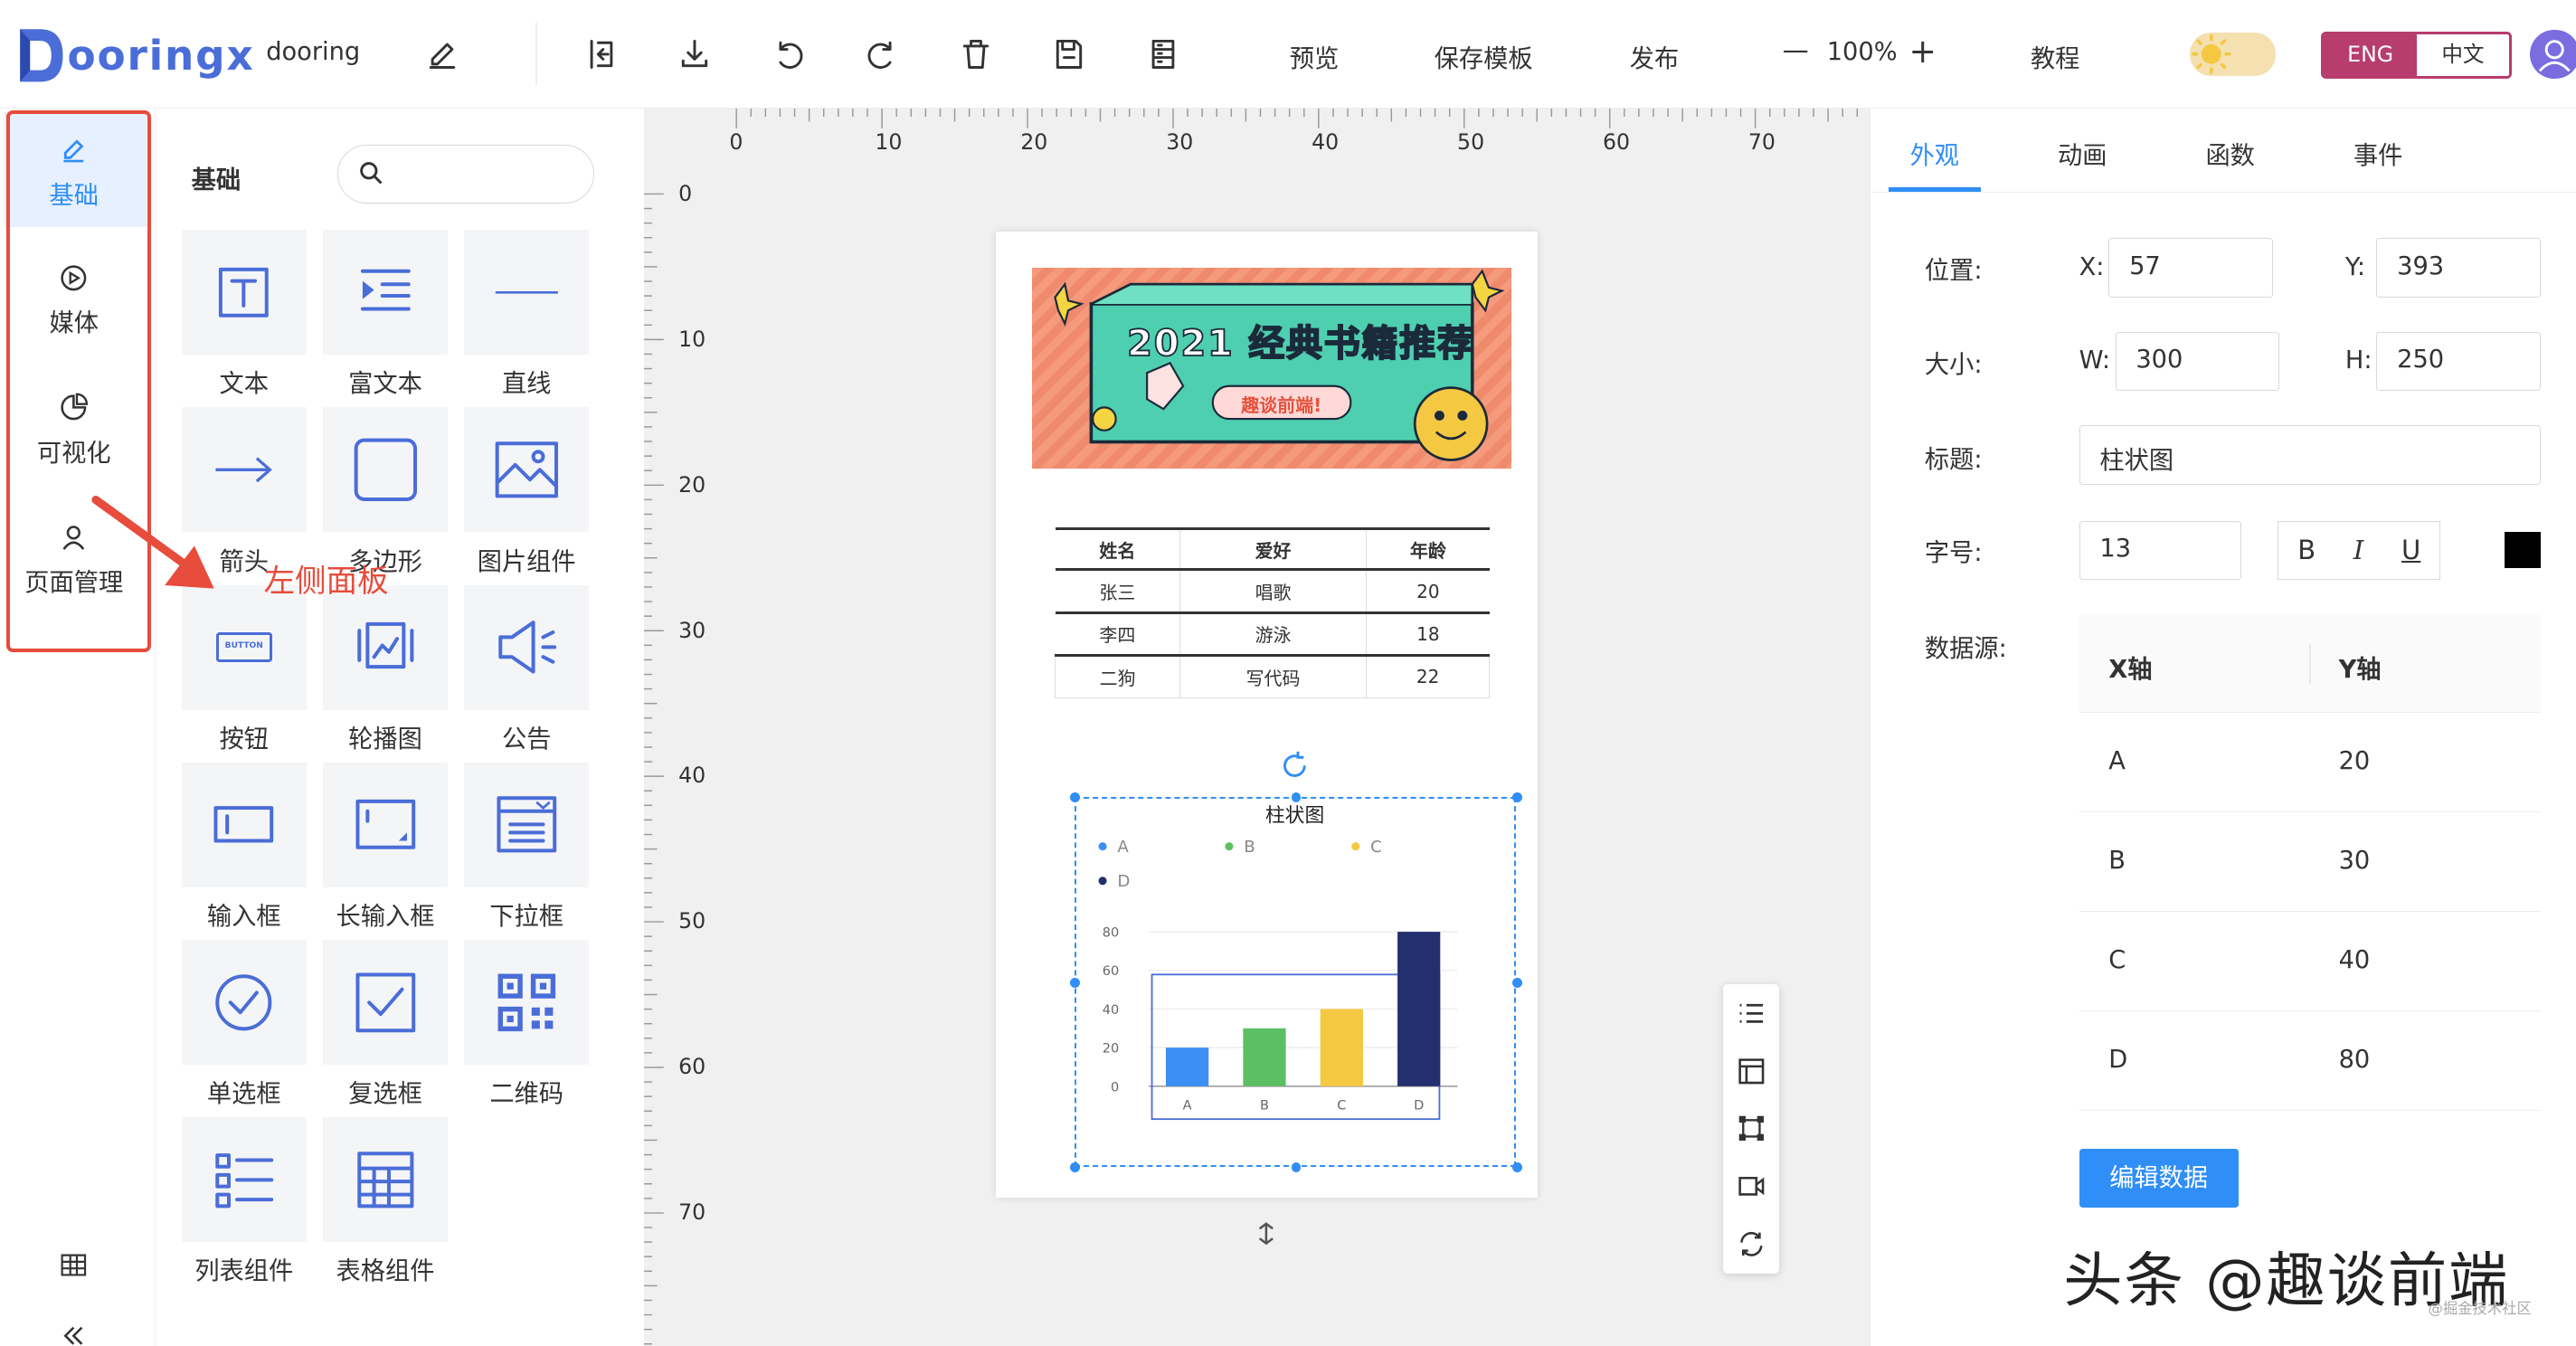 This screenshot has width=2576, height=1346. I want to click on search-input, so click(486, 173).